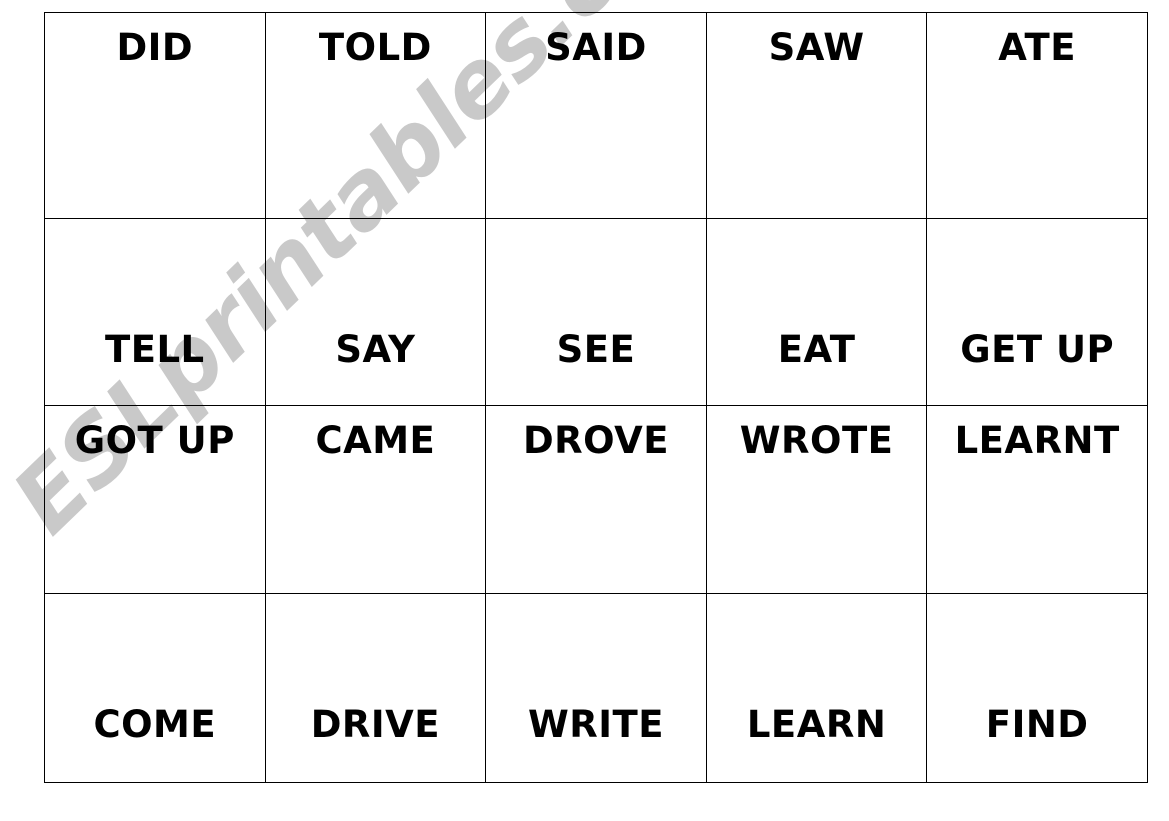  I want to click on verb-word: SAY, so click(375, 349).